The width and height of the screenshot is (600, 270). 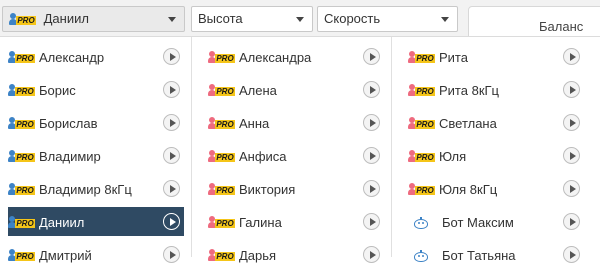 What do you see at coordinates (275, 58) in the screenshot?
I see `voice-option-label: Александра` at bounding box center [275, 58].